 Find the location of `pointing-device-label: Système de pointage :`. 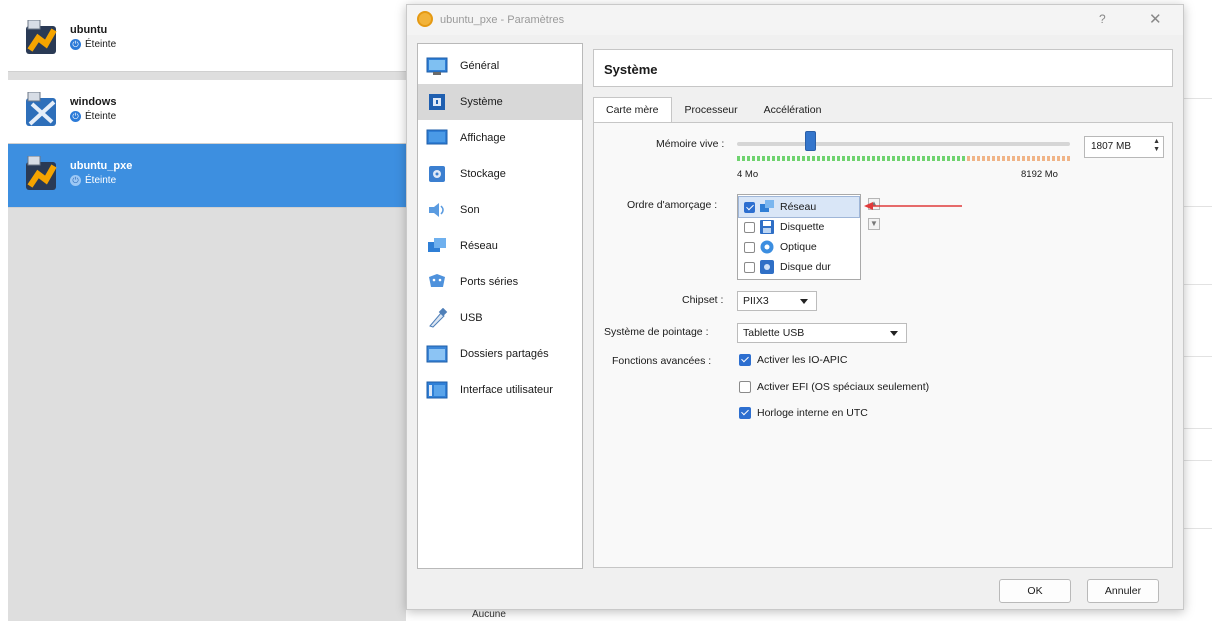

pointing-device-label: Système de pointage : is located at coordinates (656, 332).